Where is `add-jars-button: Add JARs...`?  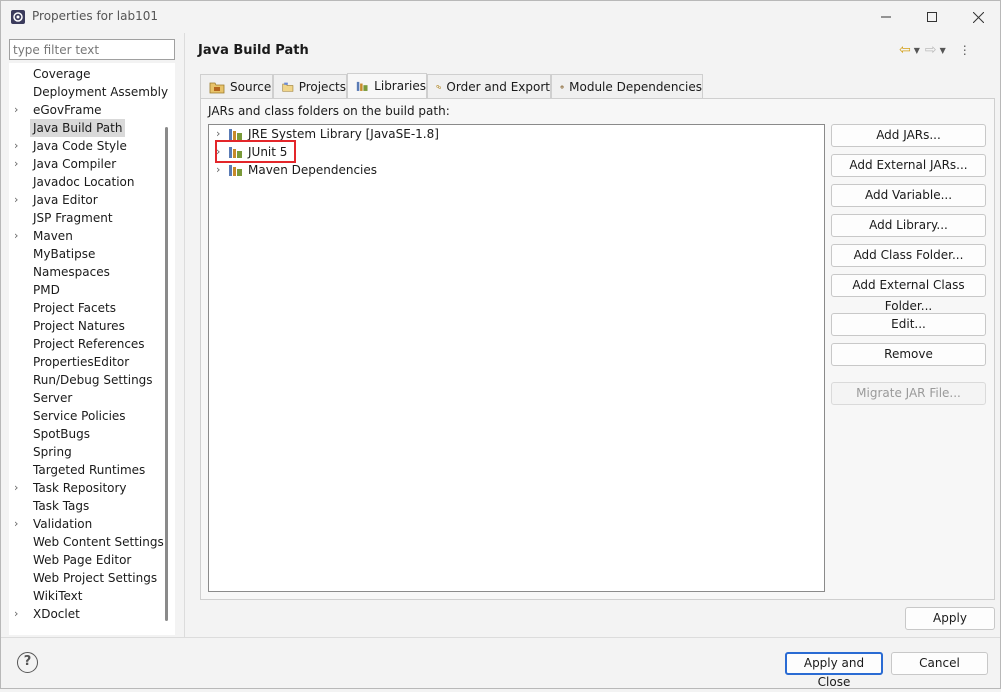 add-jars-button: Add JARs... is located at coordinates (908, 135).